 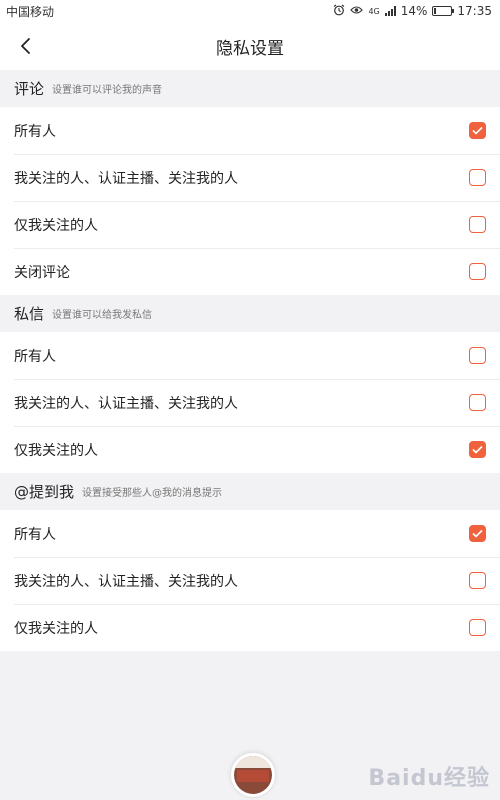 I want to click on section-title: @提到我, so click(x=44, y=492).